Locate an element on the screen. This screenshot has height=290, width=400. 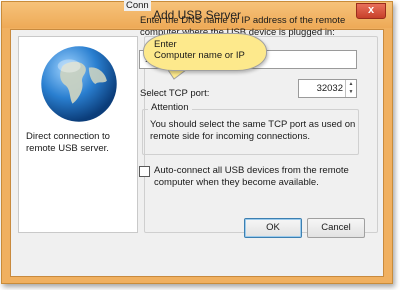
port-spin-buttons: ▲ ▼ is located at coordinates (350, 88).